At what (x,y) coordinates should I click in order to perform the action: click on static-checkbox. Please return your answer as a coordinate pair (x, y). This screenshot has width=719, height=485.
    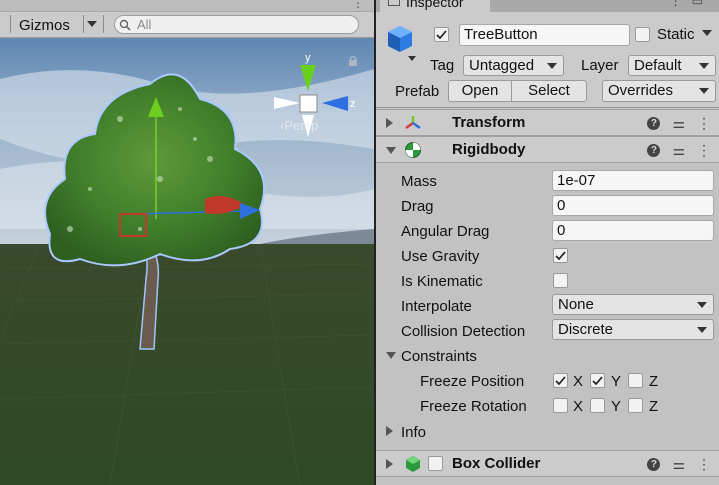
    Looking at the image, I should click on (642, 34).